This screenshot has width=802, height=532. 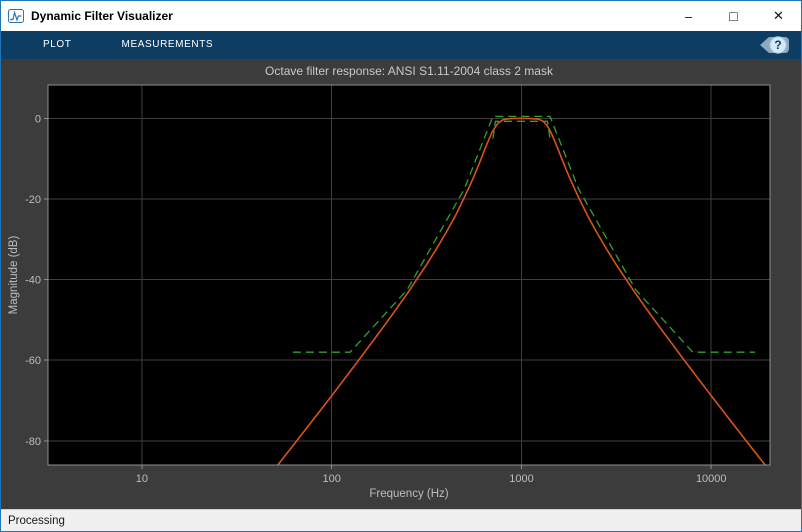 What do you see at coordinates (33, 442) in the screenshot?
I see `y-tick-label: -80` at bounding box center [33, 442].